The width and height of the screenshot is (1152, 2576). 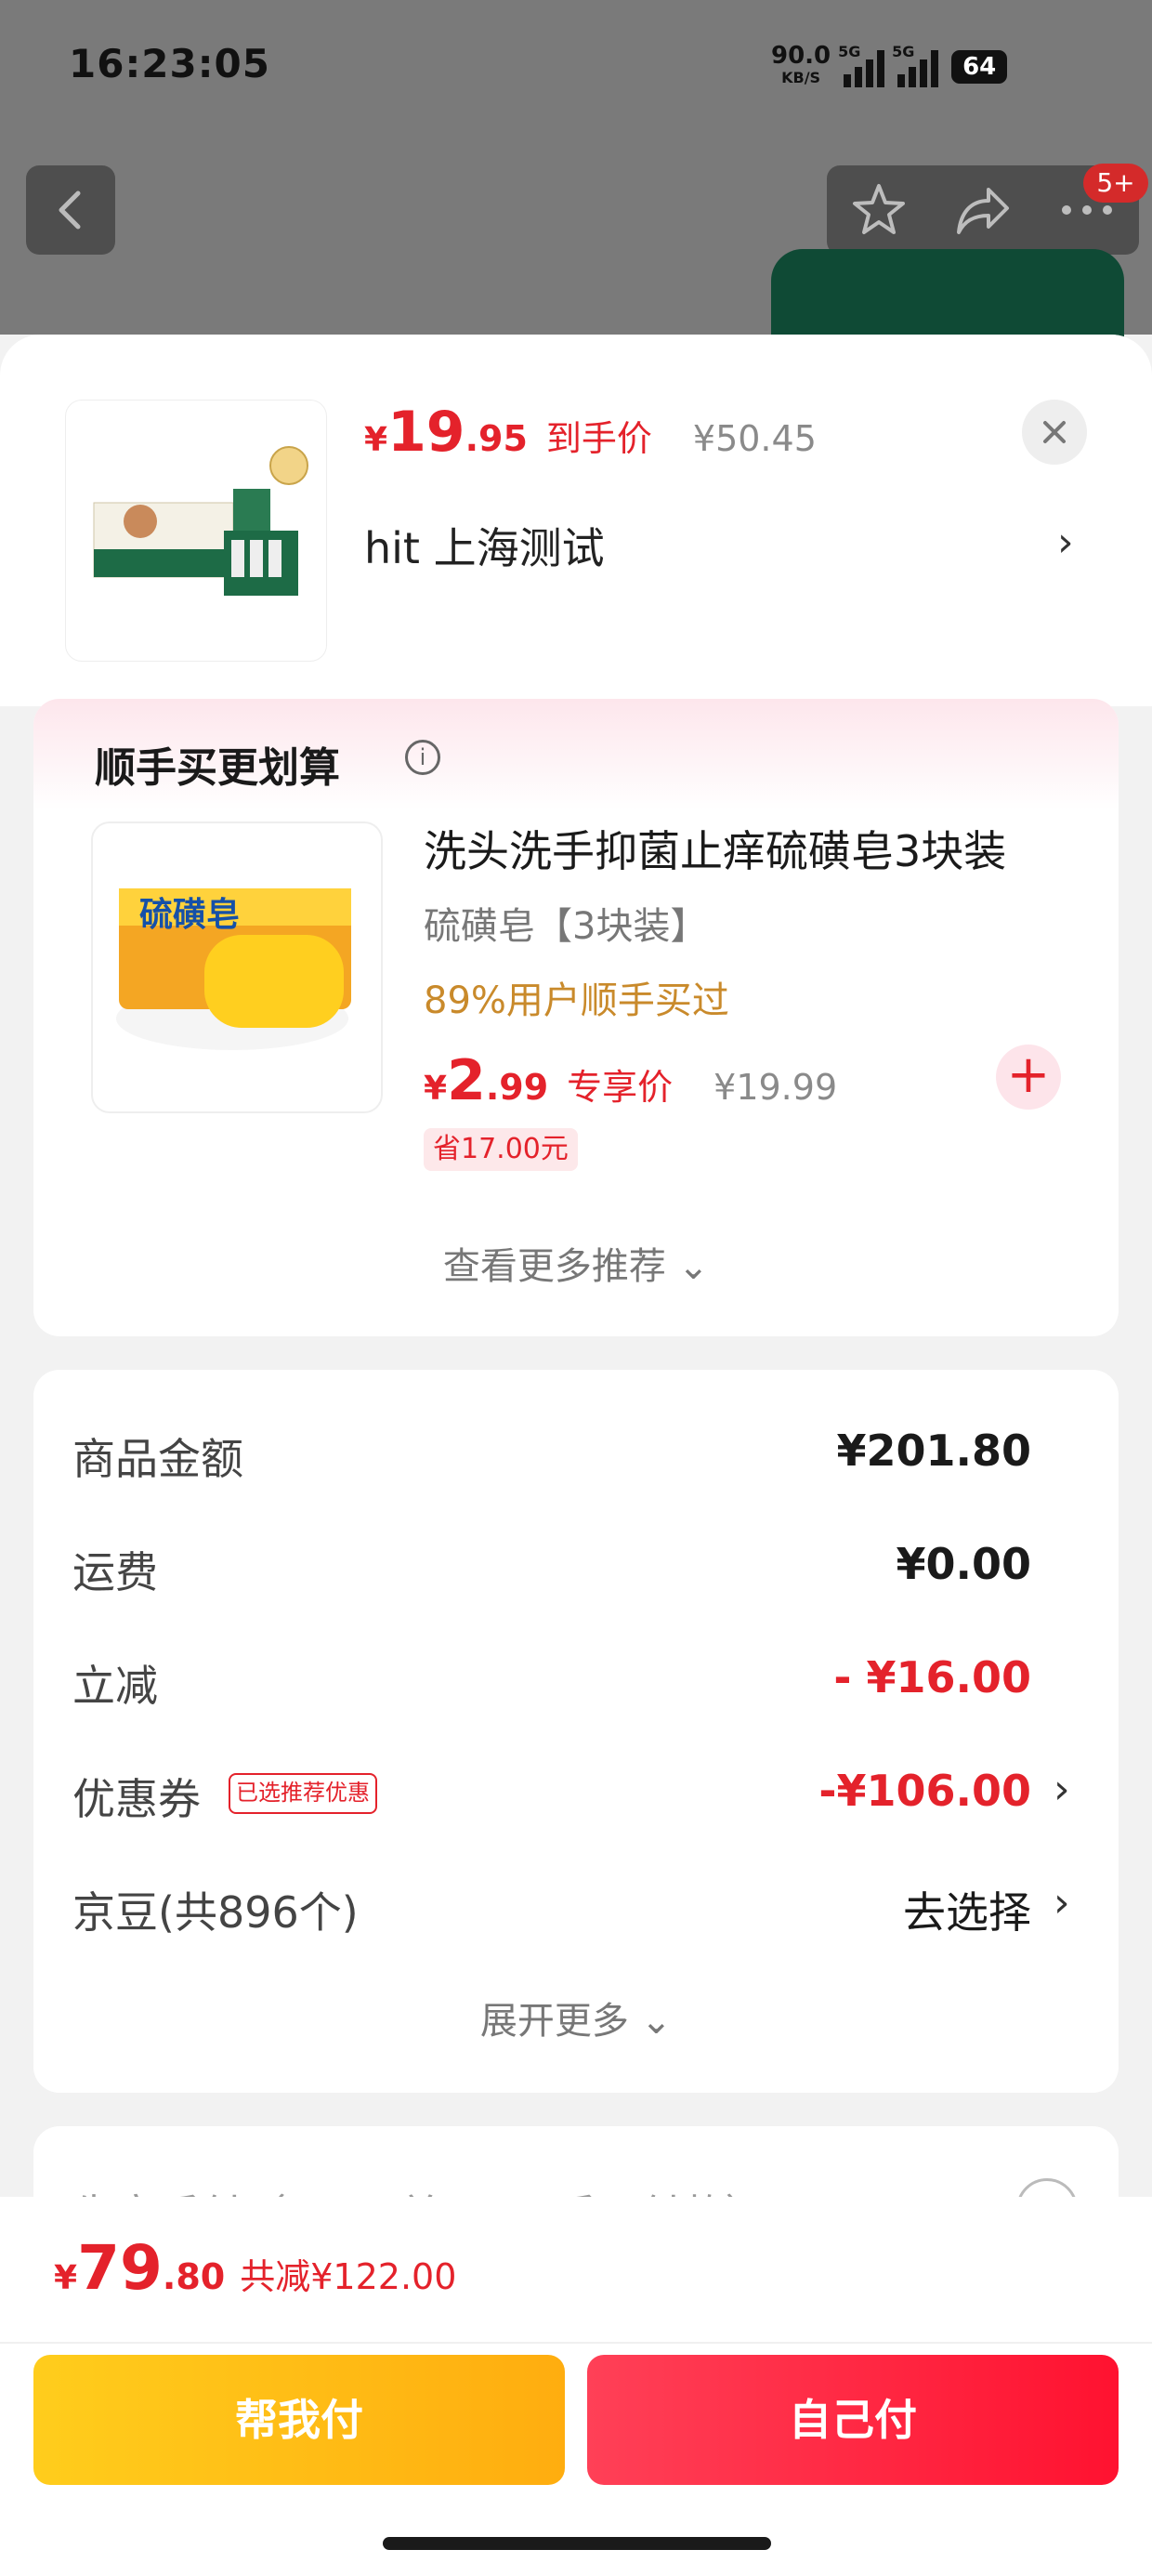 What do you see at coordinates (233, 969) in the screenshot?
I see `soap-illustration: 硫磺皂` at bounding box center [233, 969].